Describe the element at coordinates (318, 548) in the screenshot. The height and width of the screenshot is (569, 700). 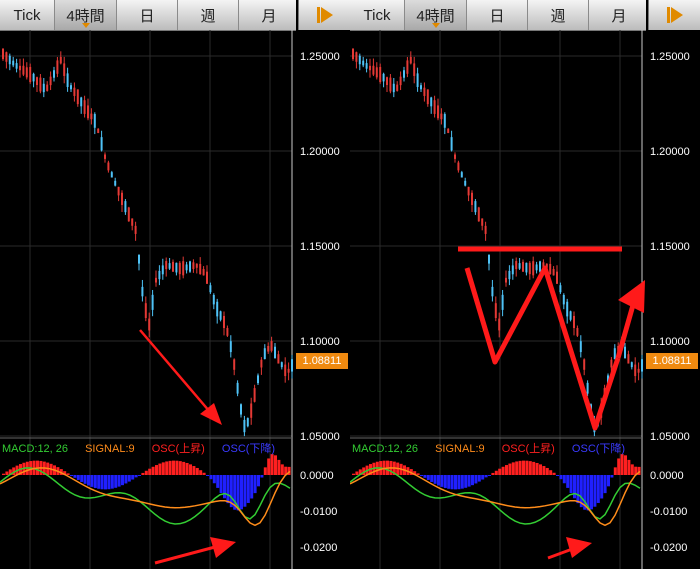
I see `osc-tick-label: -0.0200` at that location.